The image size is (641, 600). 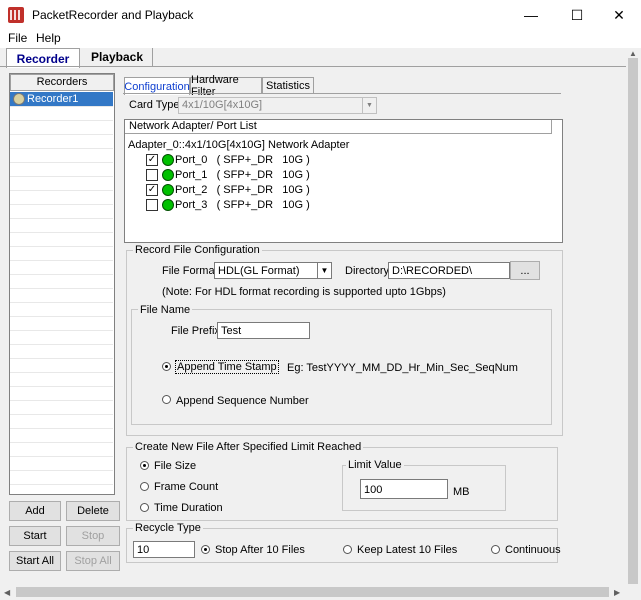 What do you see at coordinates (186, 487) in the screenshot?
I see `frame-count-label: Frame Count` at bounding box center [186, 487].